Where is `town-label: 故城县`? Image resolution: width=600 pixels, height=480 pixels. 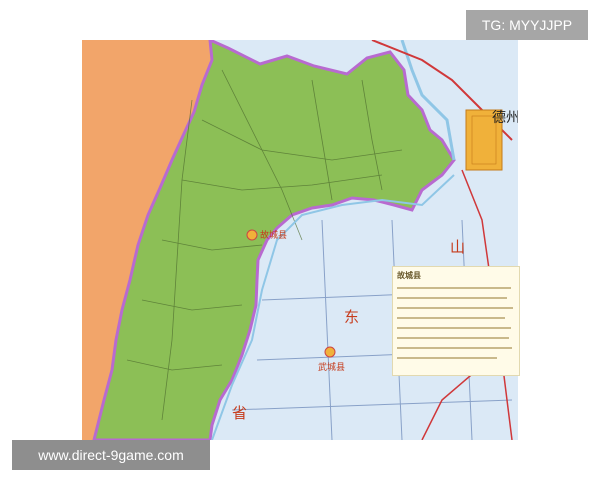 town-label: 故城县 is located at coordinates (273, 235).